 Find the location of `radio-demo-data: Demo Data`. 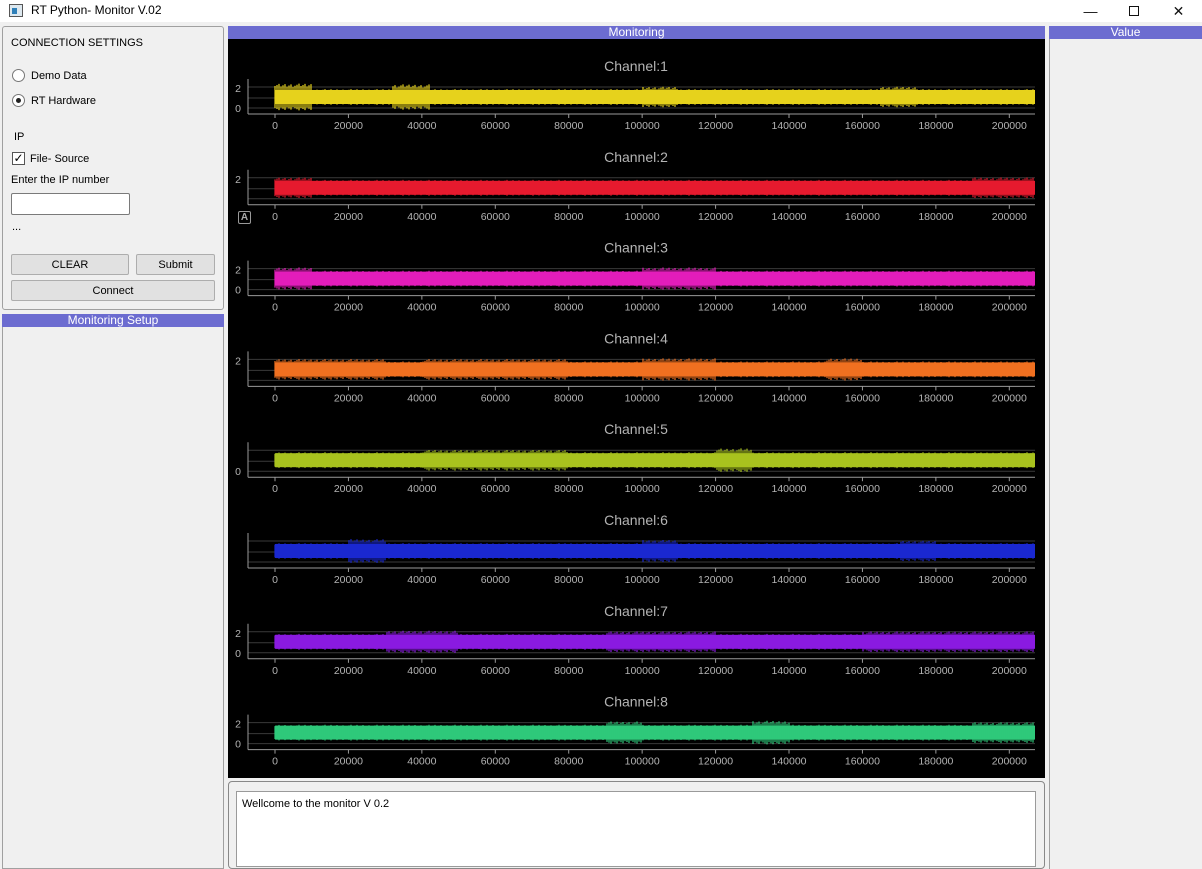

radio-demo-data: Demo Data is located at coordinates (49, 75).